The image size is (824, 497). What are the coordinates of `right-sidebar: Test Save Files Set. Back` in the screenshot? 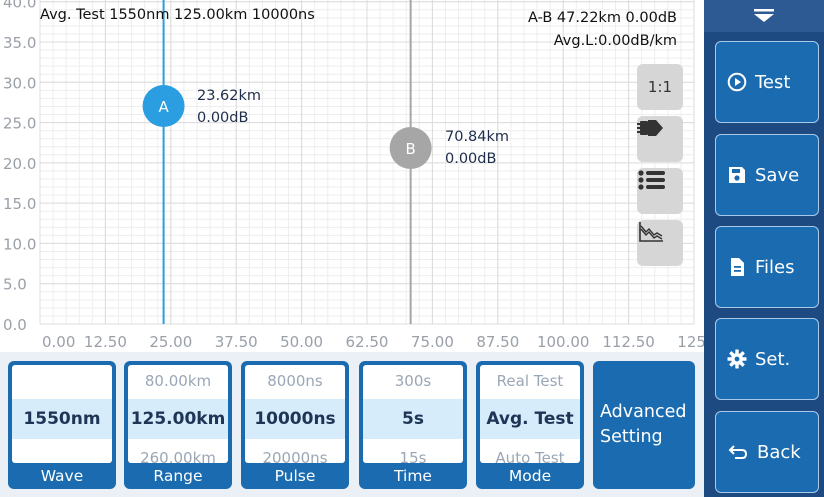 It's located at (764, 248).